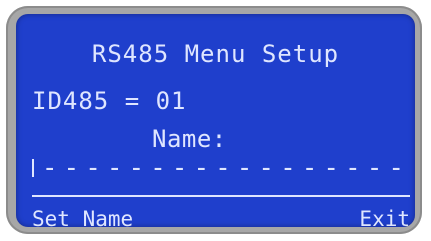 The width and height of the screenshot is (431, 241). I want to click on name-input: -----------------, so click(221, 168).